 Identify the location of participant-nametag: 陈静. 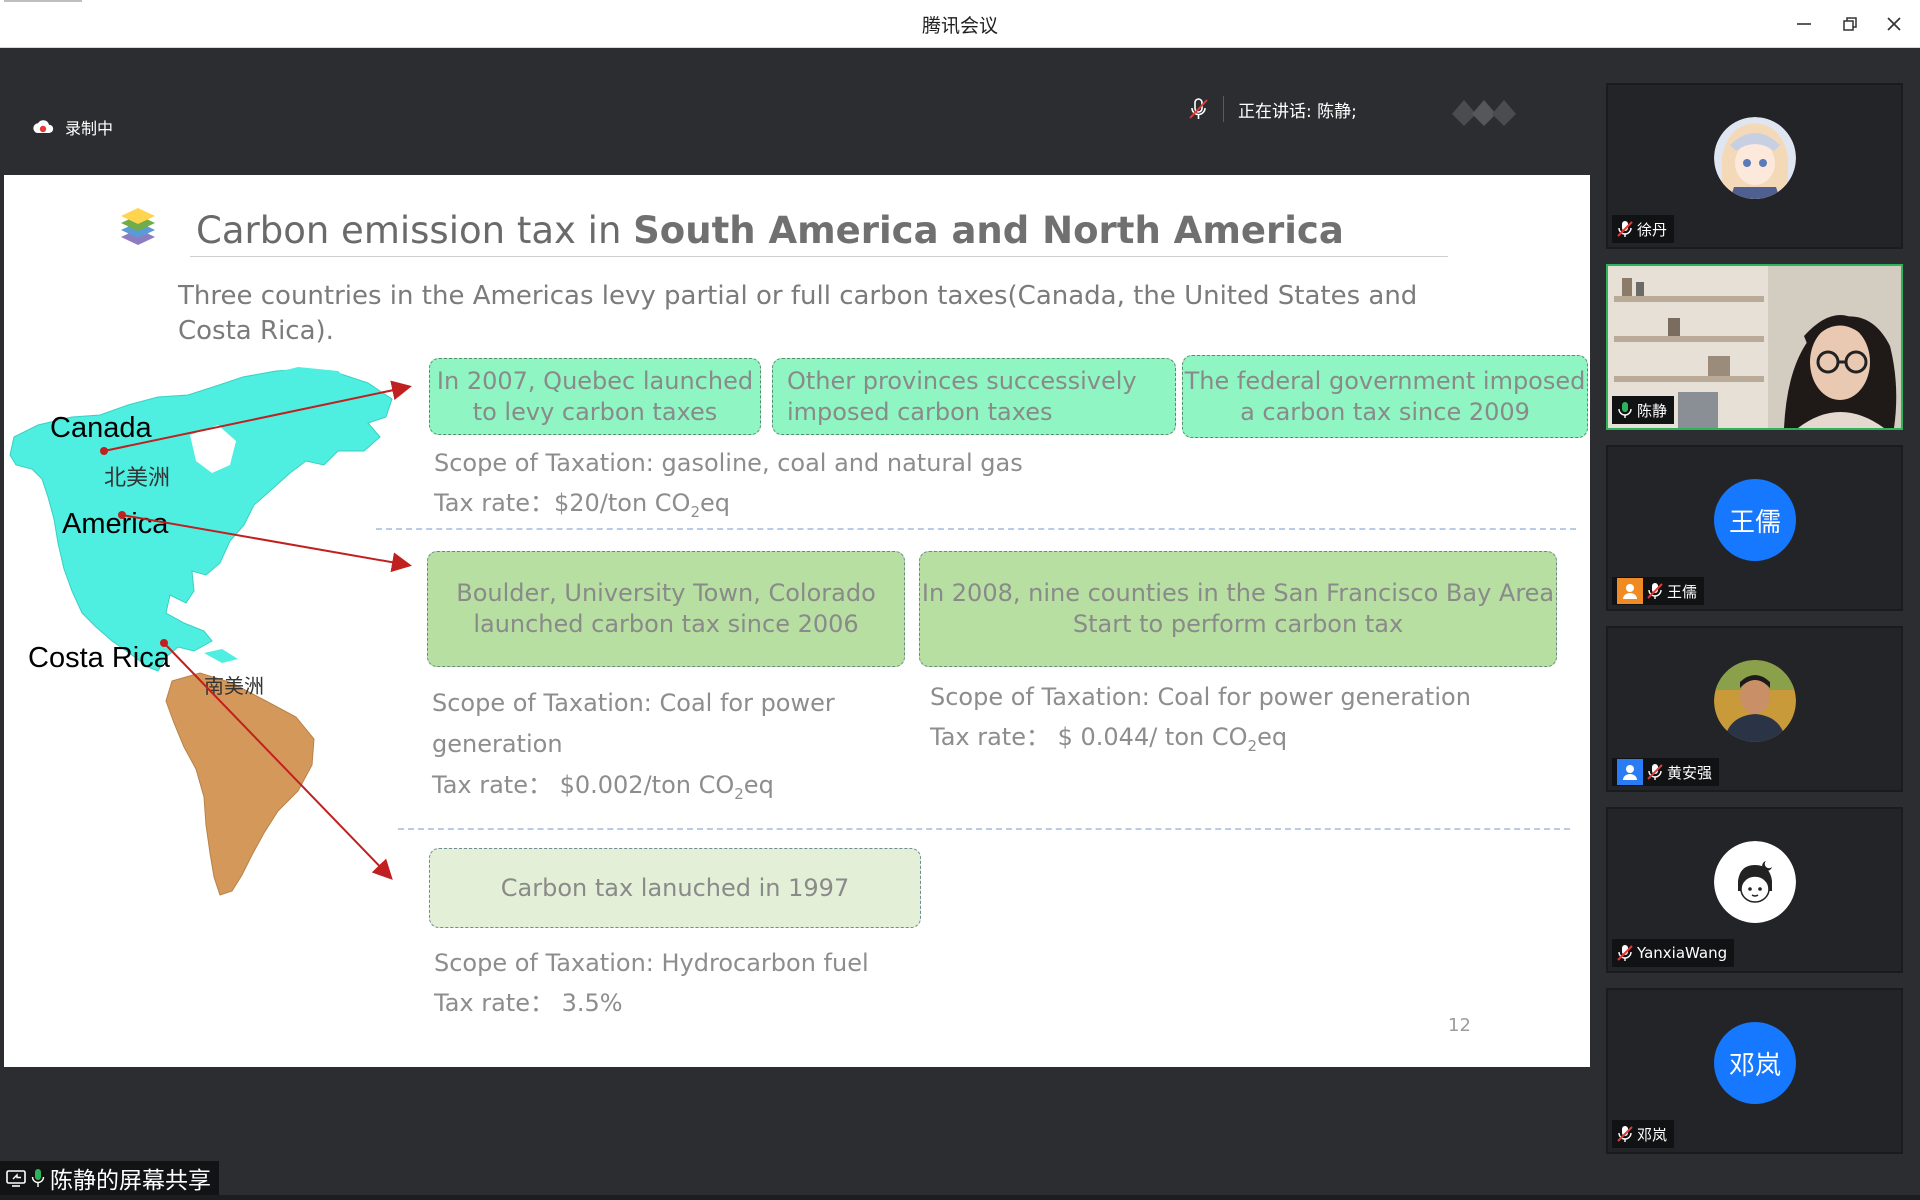
(1643, 410).